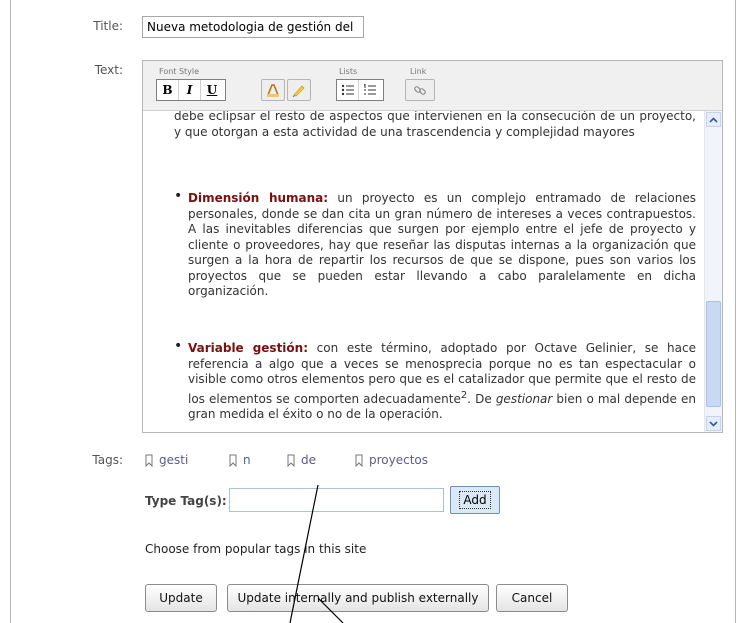 Image resolution: width=740 pixels, height=623 pixels. What do you see at coordinates (248, 348) in the screenshot?
I see `term-variable-gestion: Variable gestión:` at bounding box center [248, 348].